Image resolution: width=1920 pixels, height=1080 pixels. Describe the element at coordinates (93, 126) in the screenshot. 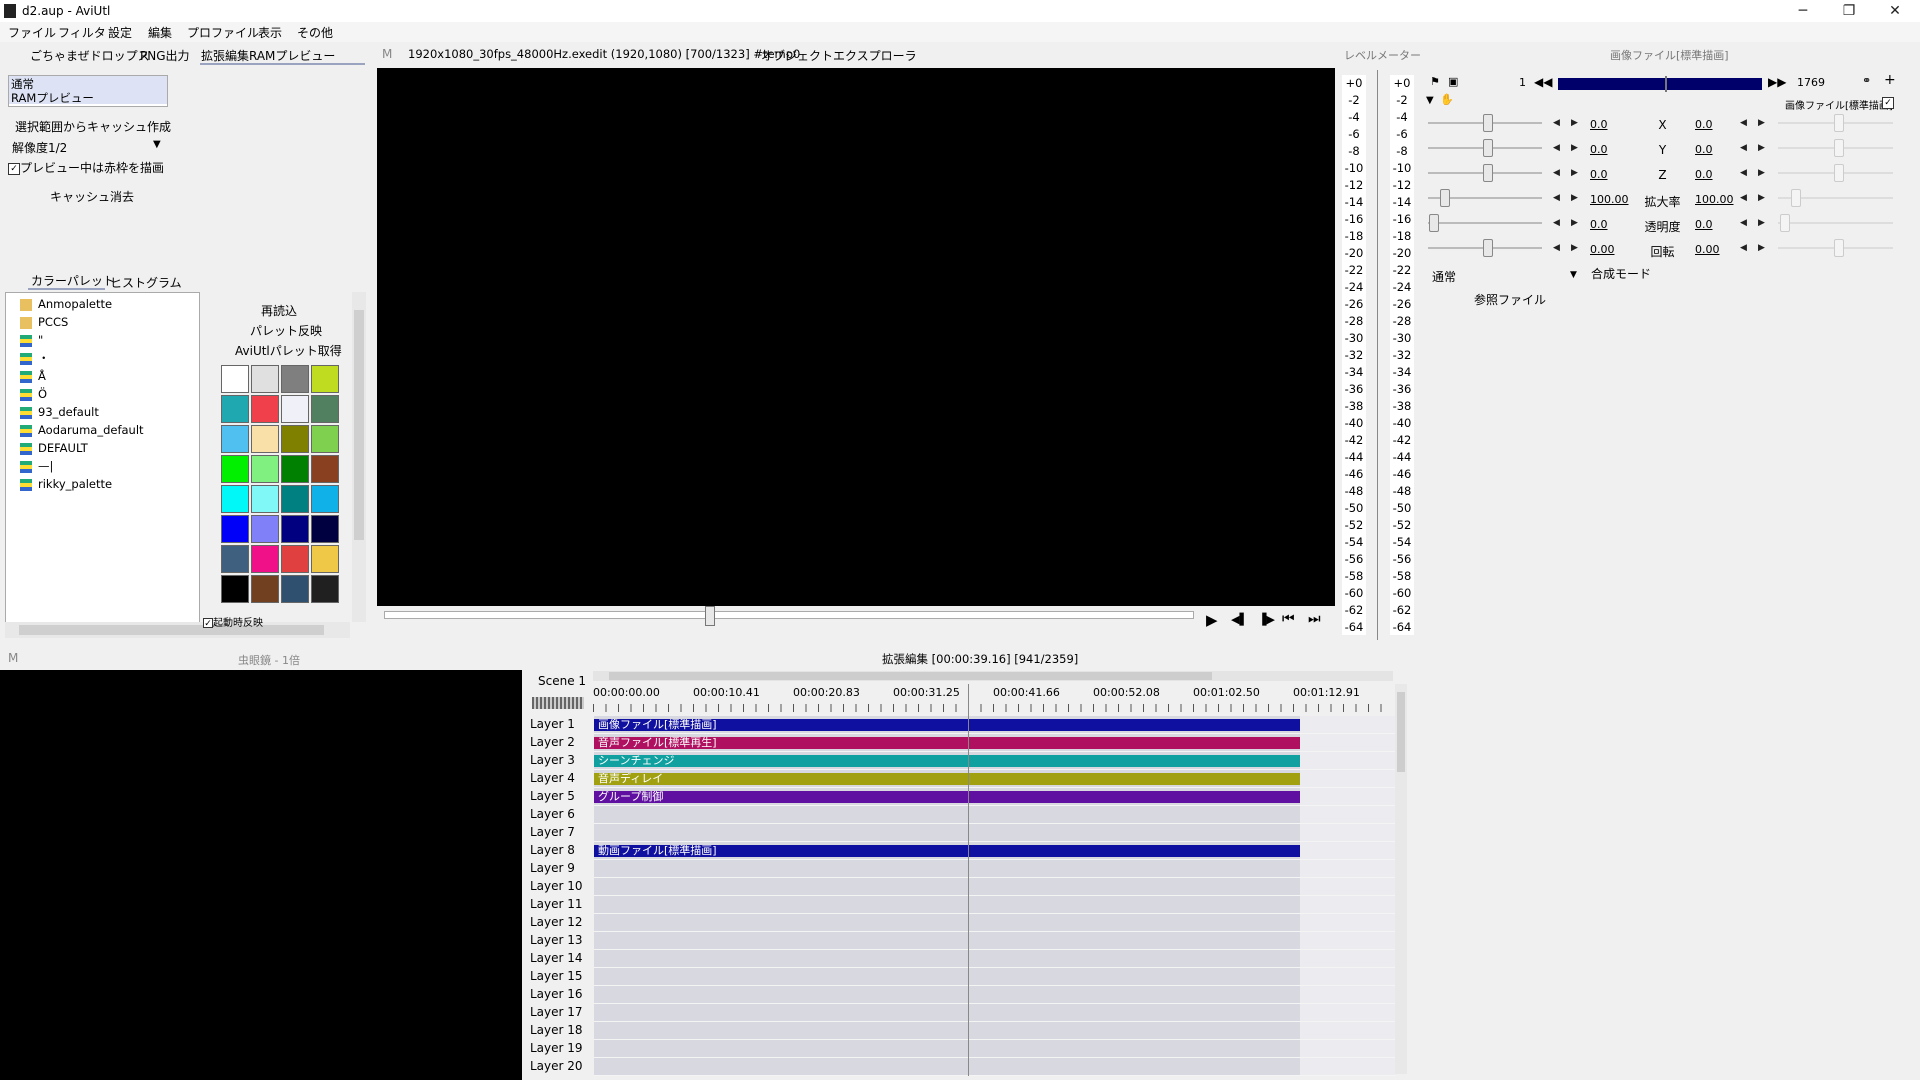

I see `create-cache-button: 選択範囲からキャッシュ作成` at that location.